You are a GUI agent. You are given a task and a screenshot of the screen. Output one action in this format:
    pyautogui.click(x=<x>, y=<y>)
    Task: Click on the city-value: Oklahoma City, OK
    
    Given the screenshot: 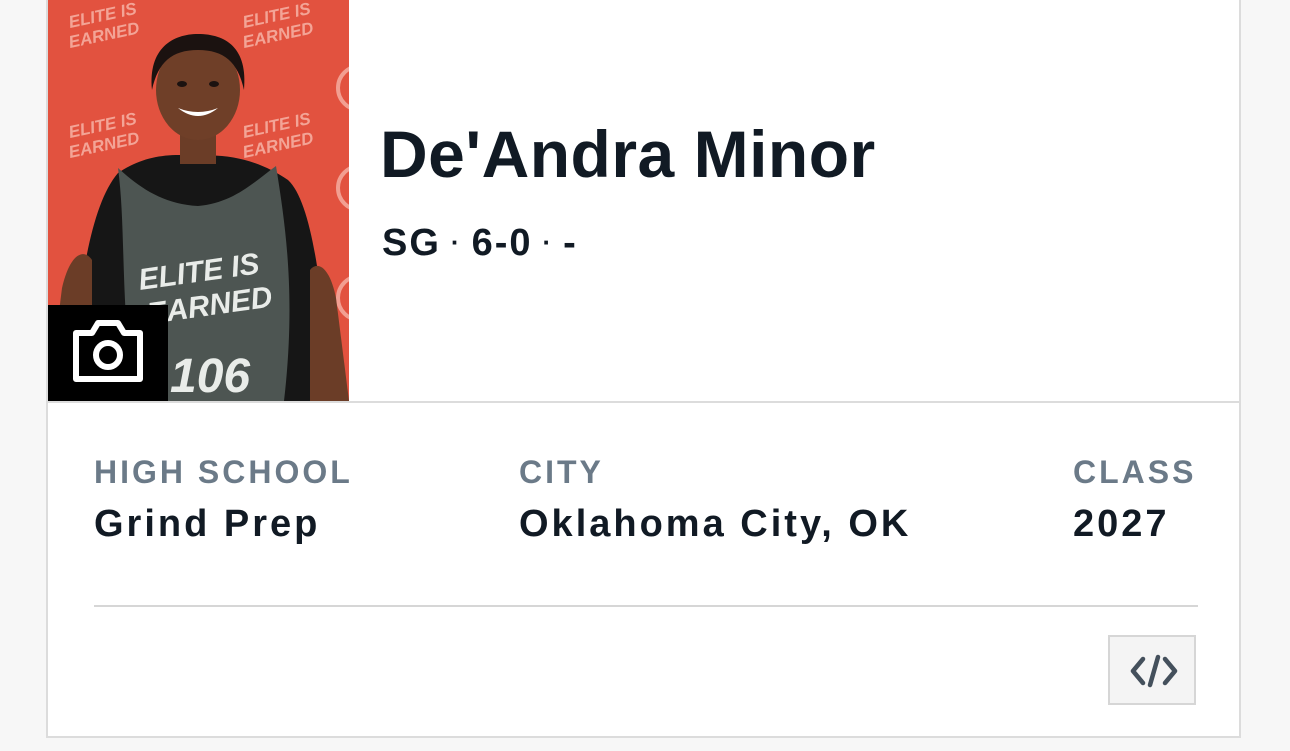 What is the action you would take?
    pyautogui.click(x=715, y=524)
    